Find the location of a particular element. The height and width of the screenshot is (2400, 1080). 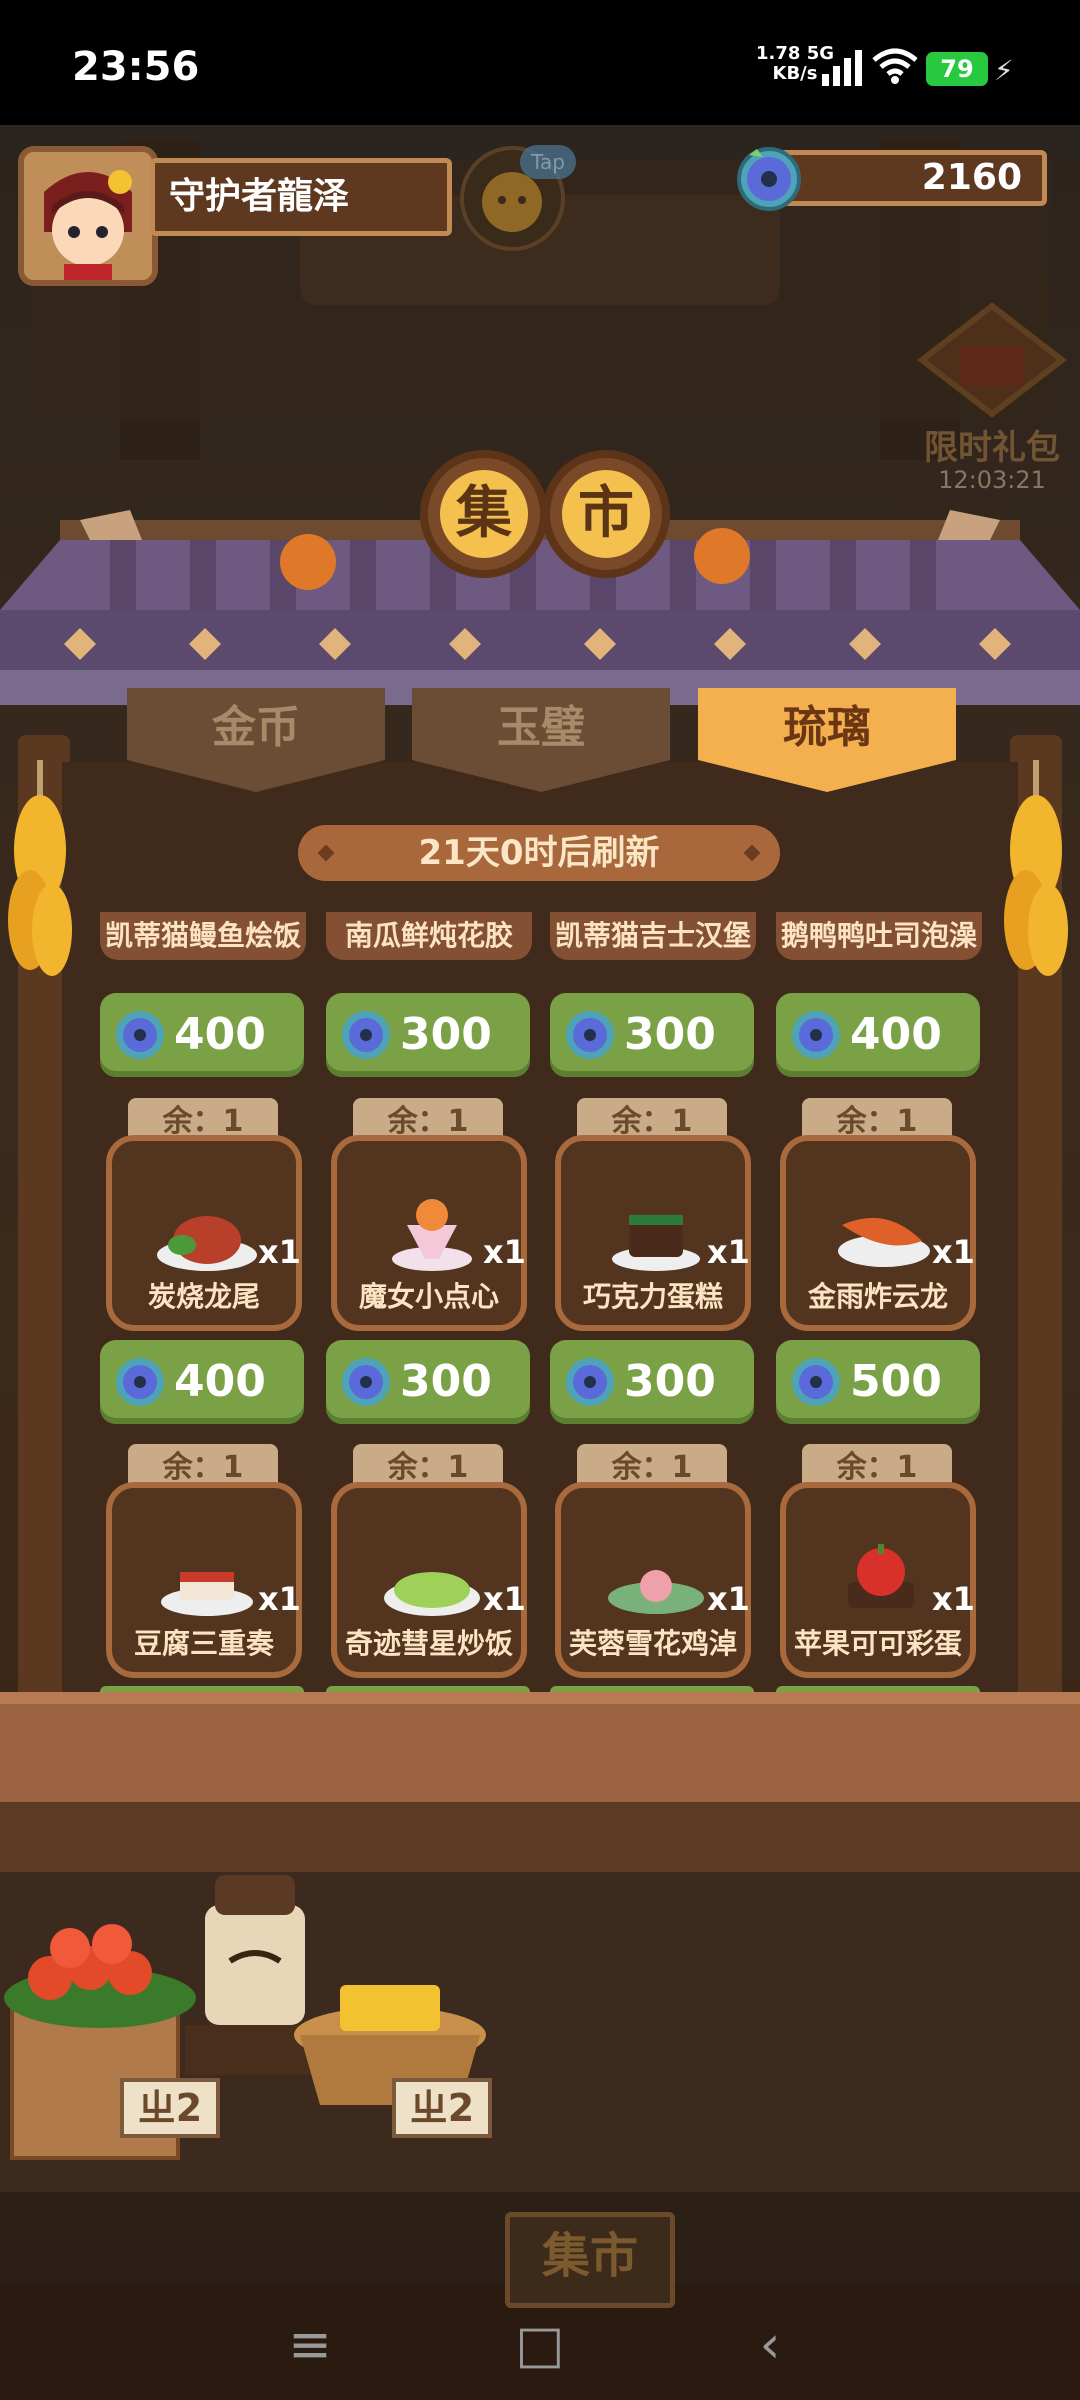

lotus-chicken-icon is located at coordinates (656, 1592).